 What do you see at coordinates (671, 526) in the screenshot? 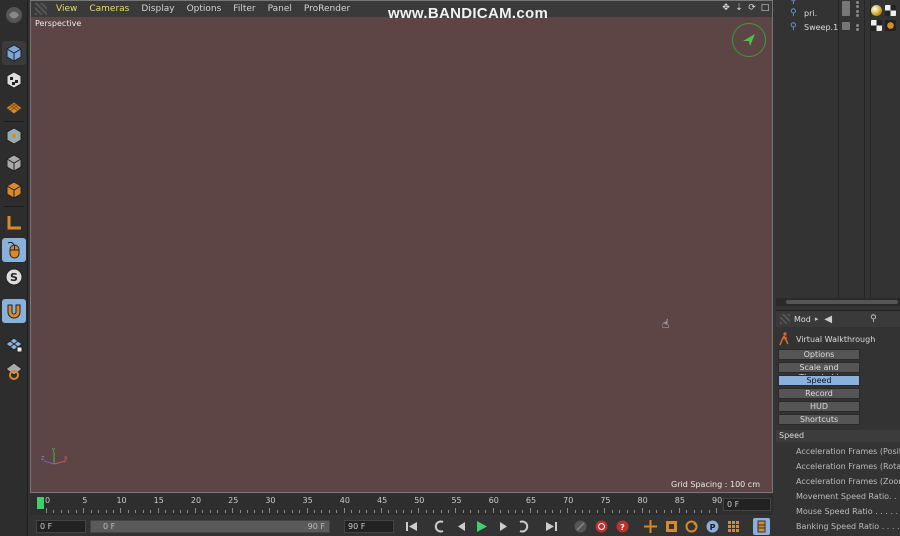
I see `scale-key-icon` at bounding box center [671, 526].